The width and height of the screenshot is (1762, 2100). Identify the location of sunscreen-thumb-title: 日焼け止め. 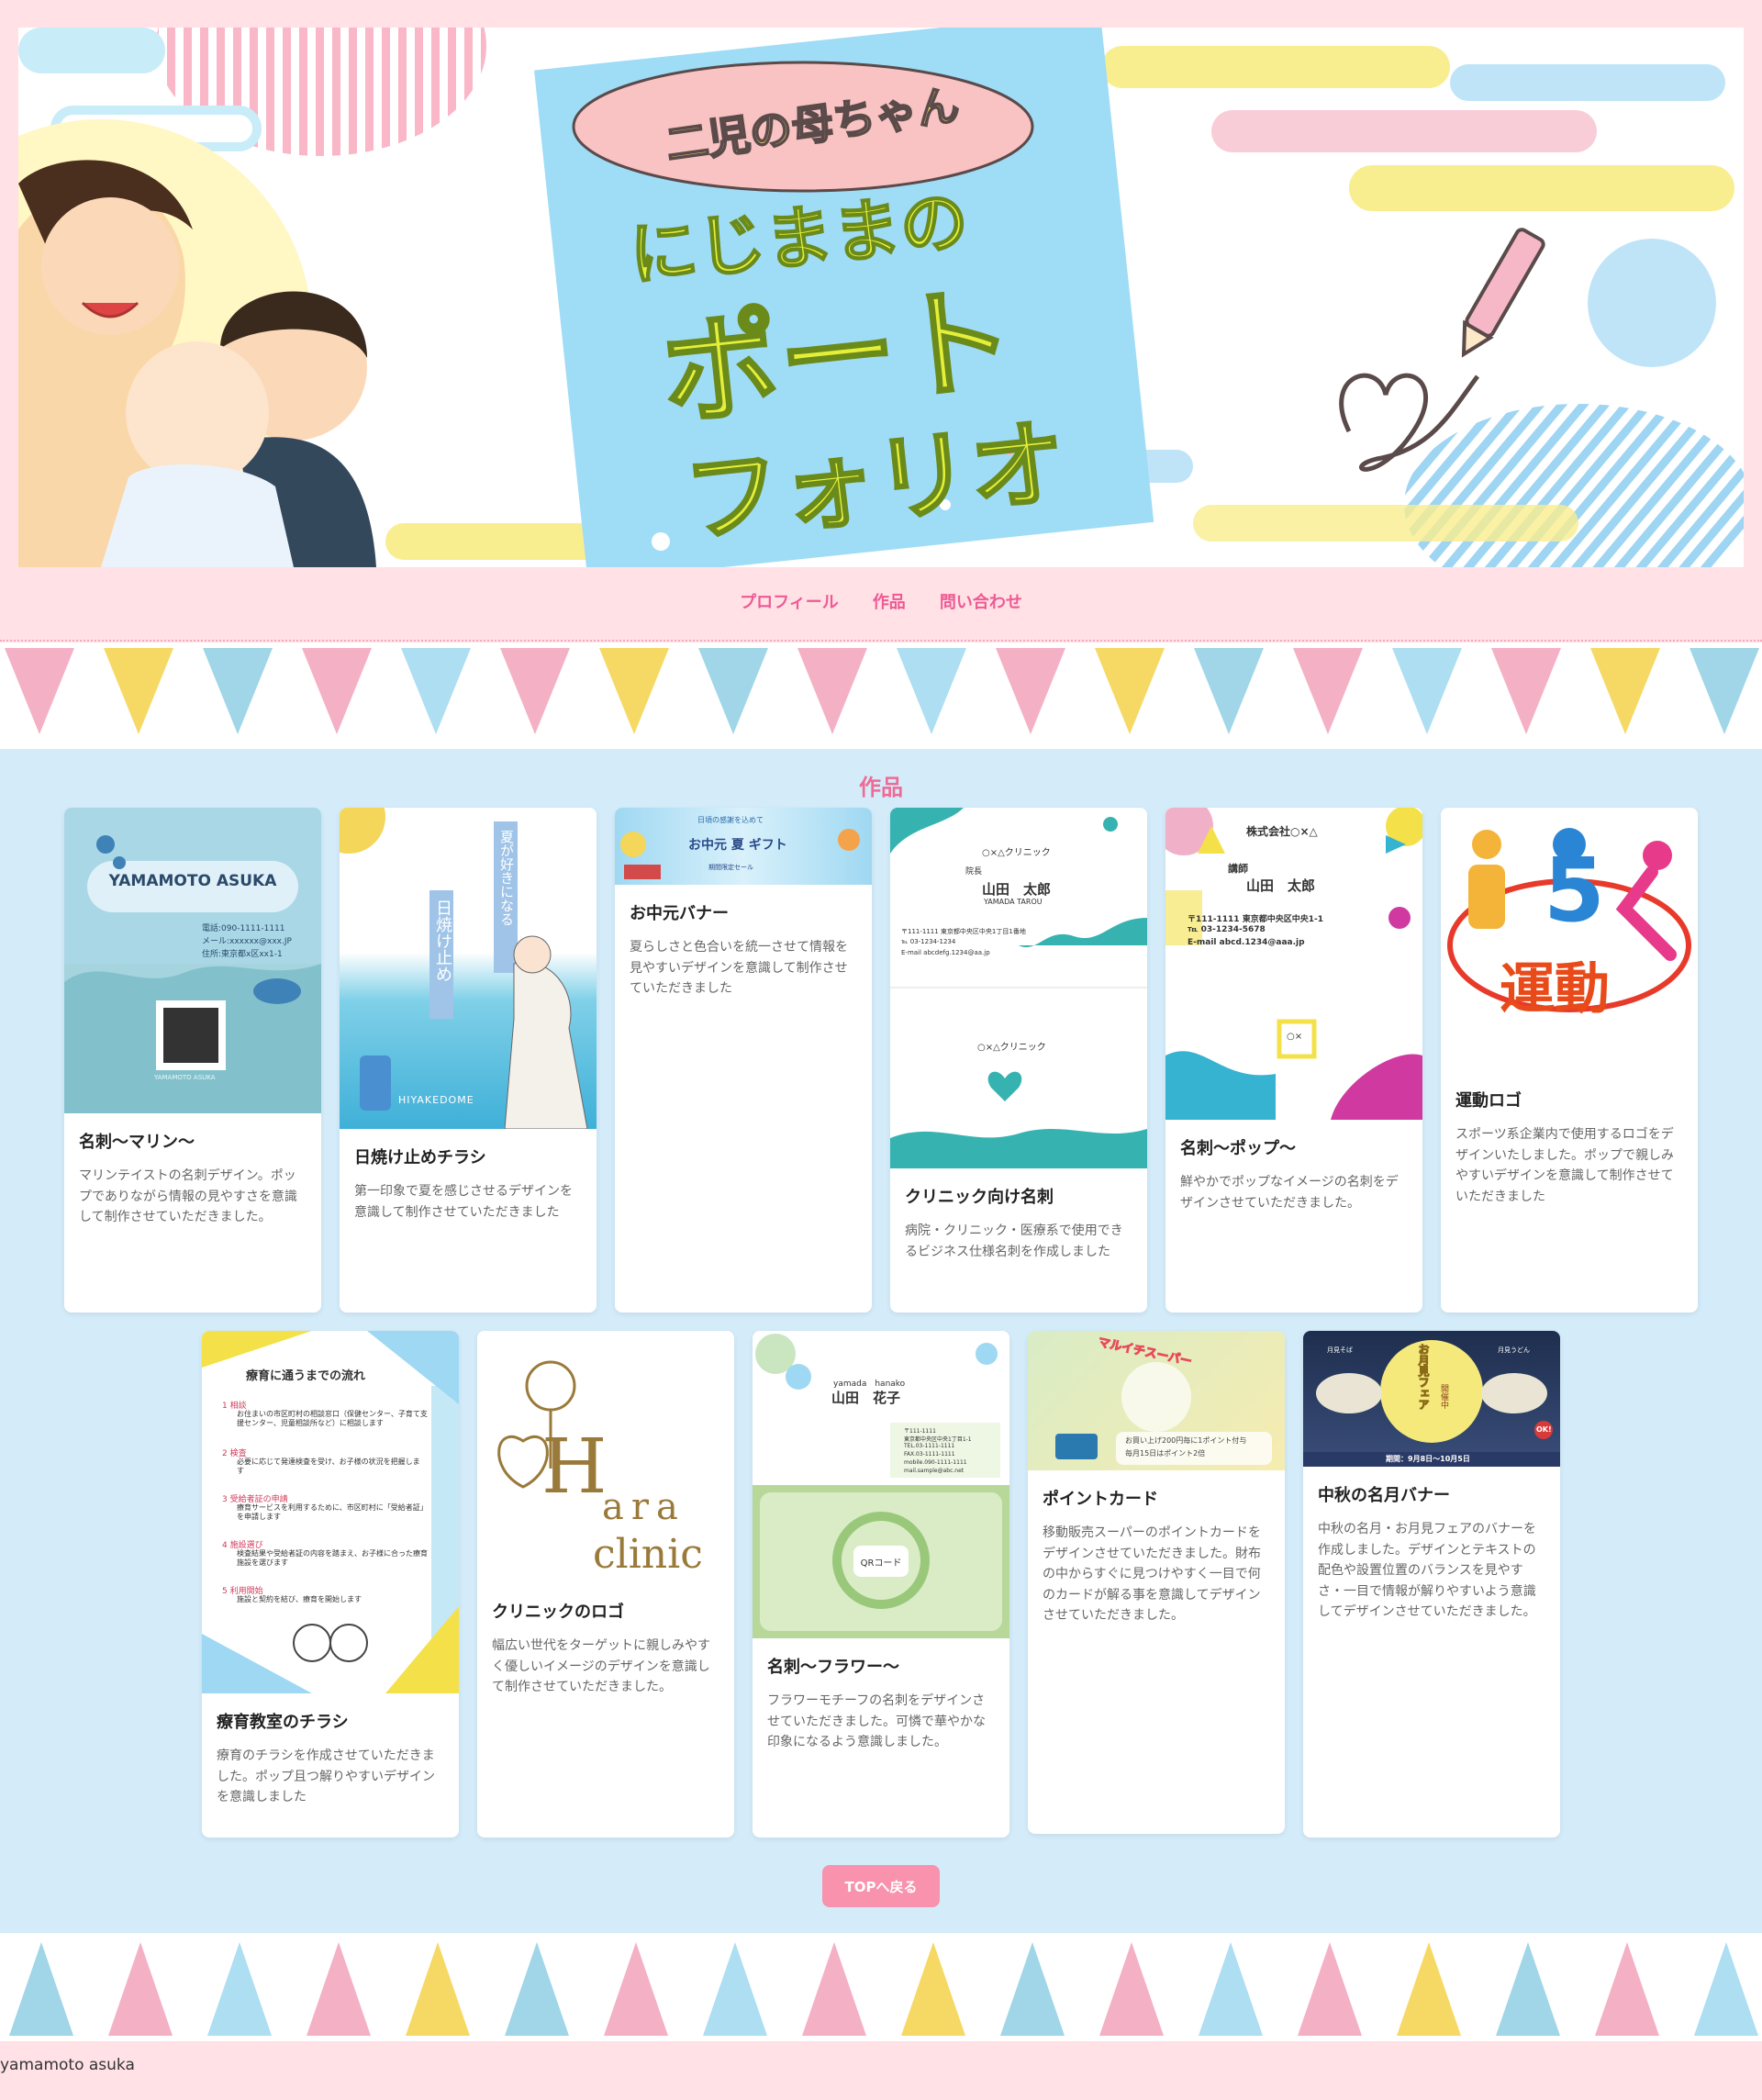
(442, 940).